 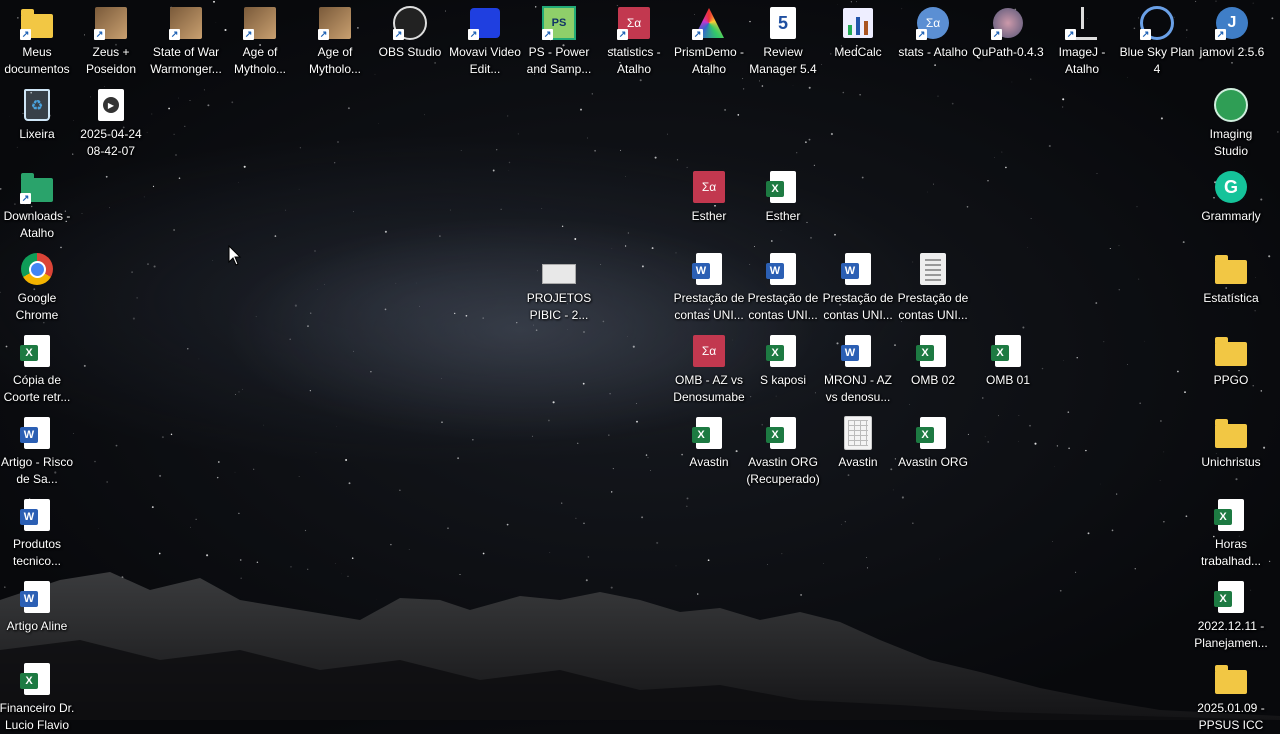 What do you see at coordinates (1231, 187) in the screenshot?
I see `grammarly-icon: G` at bounding box center [1231, 187].